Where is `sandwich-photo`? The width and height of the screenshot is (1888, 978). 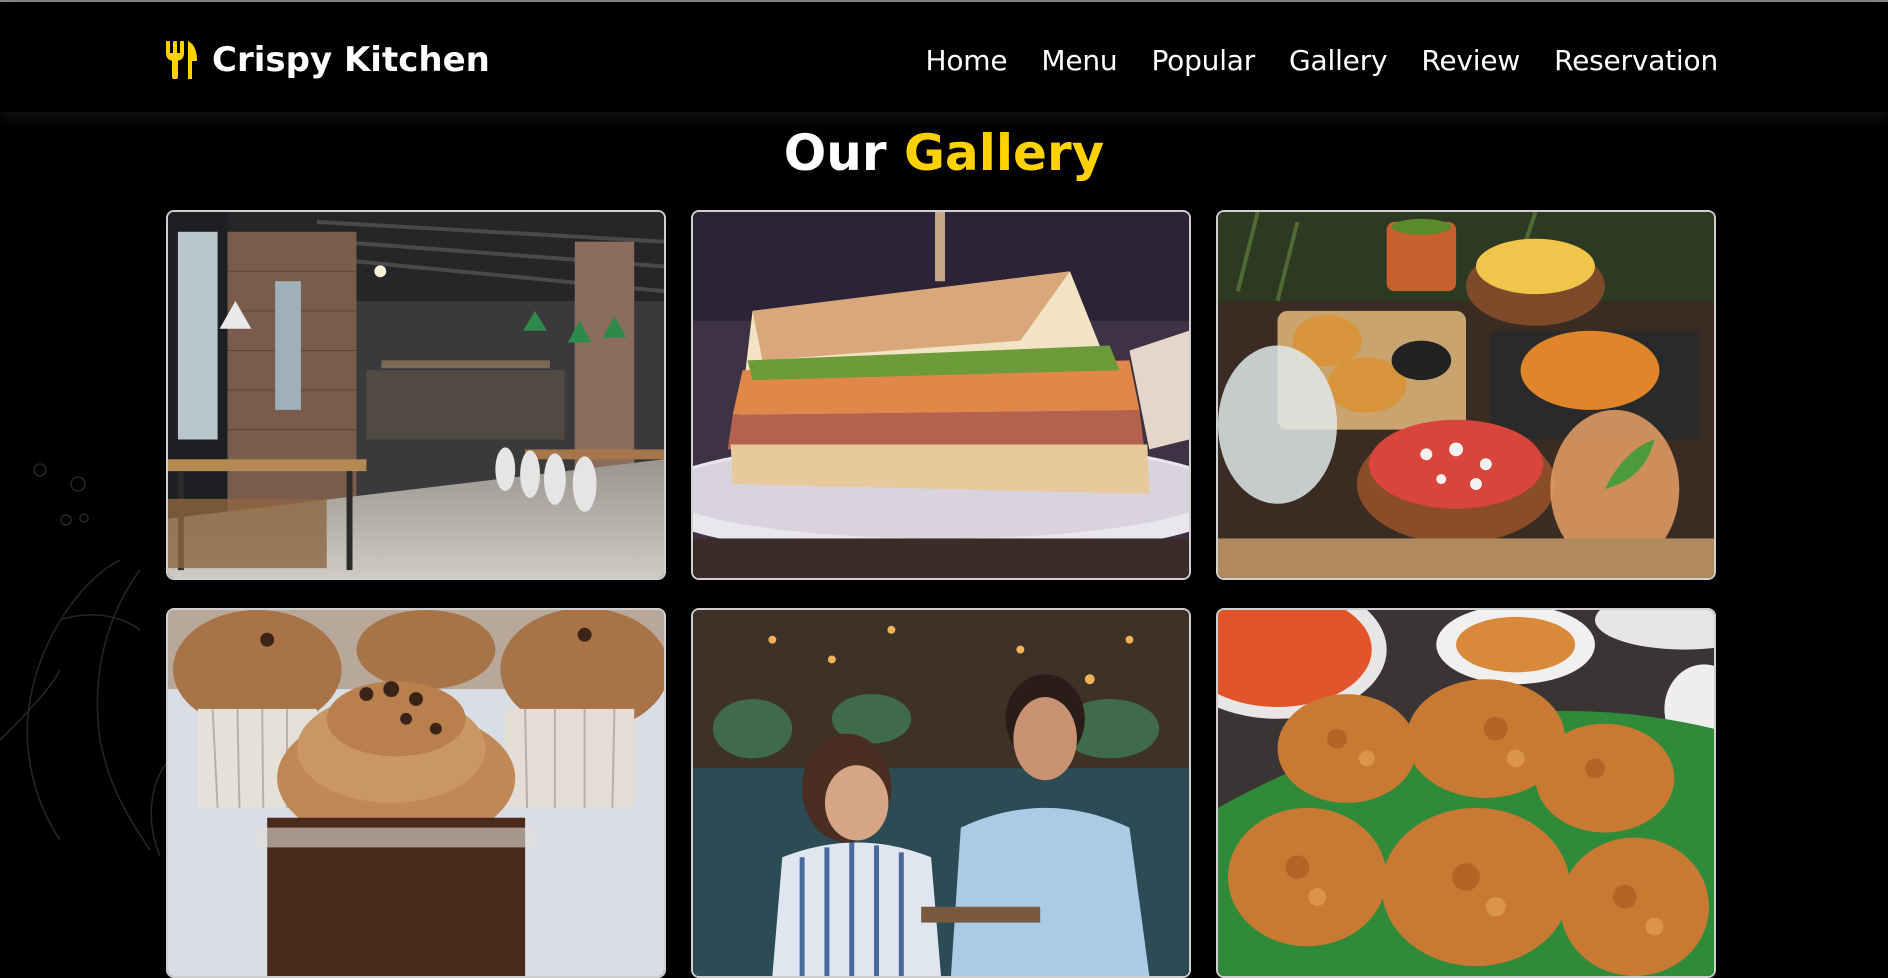 sandwich-photo is located at coordinates (941, 395).